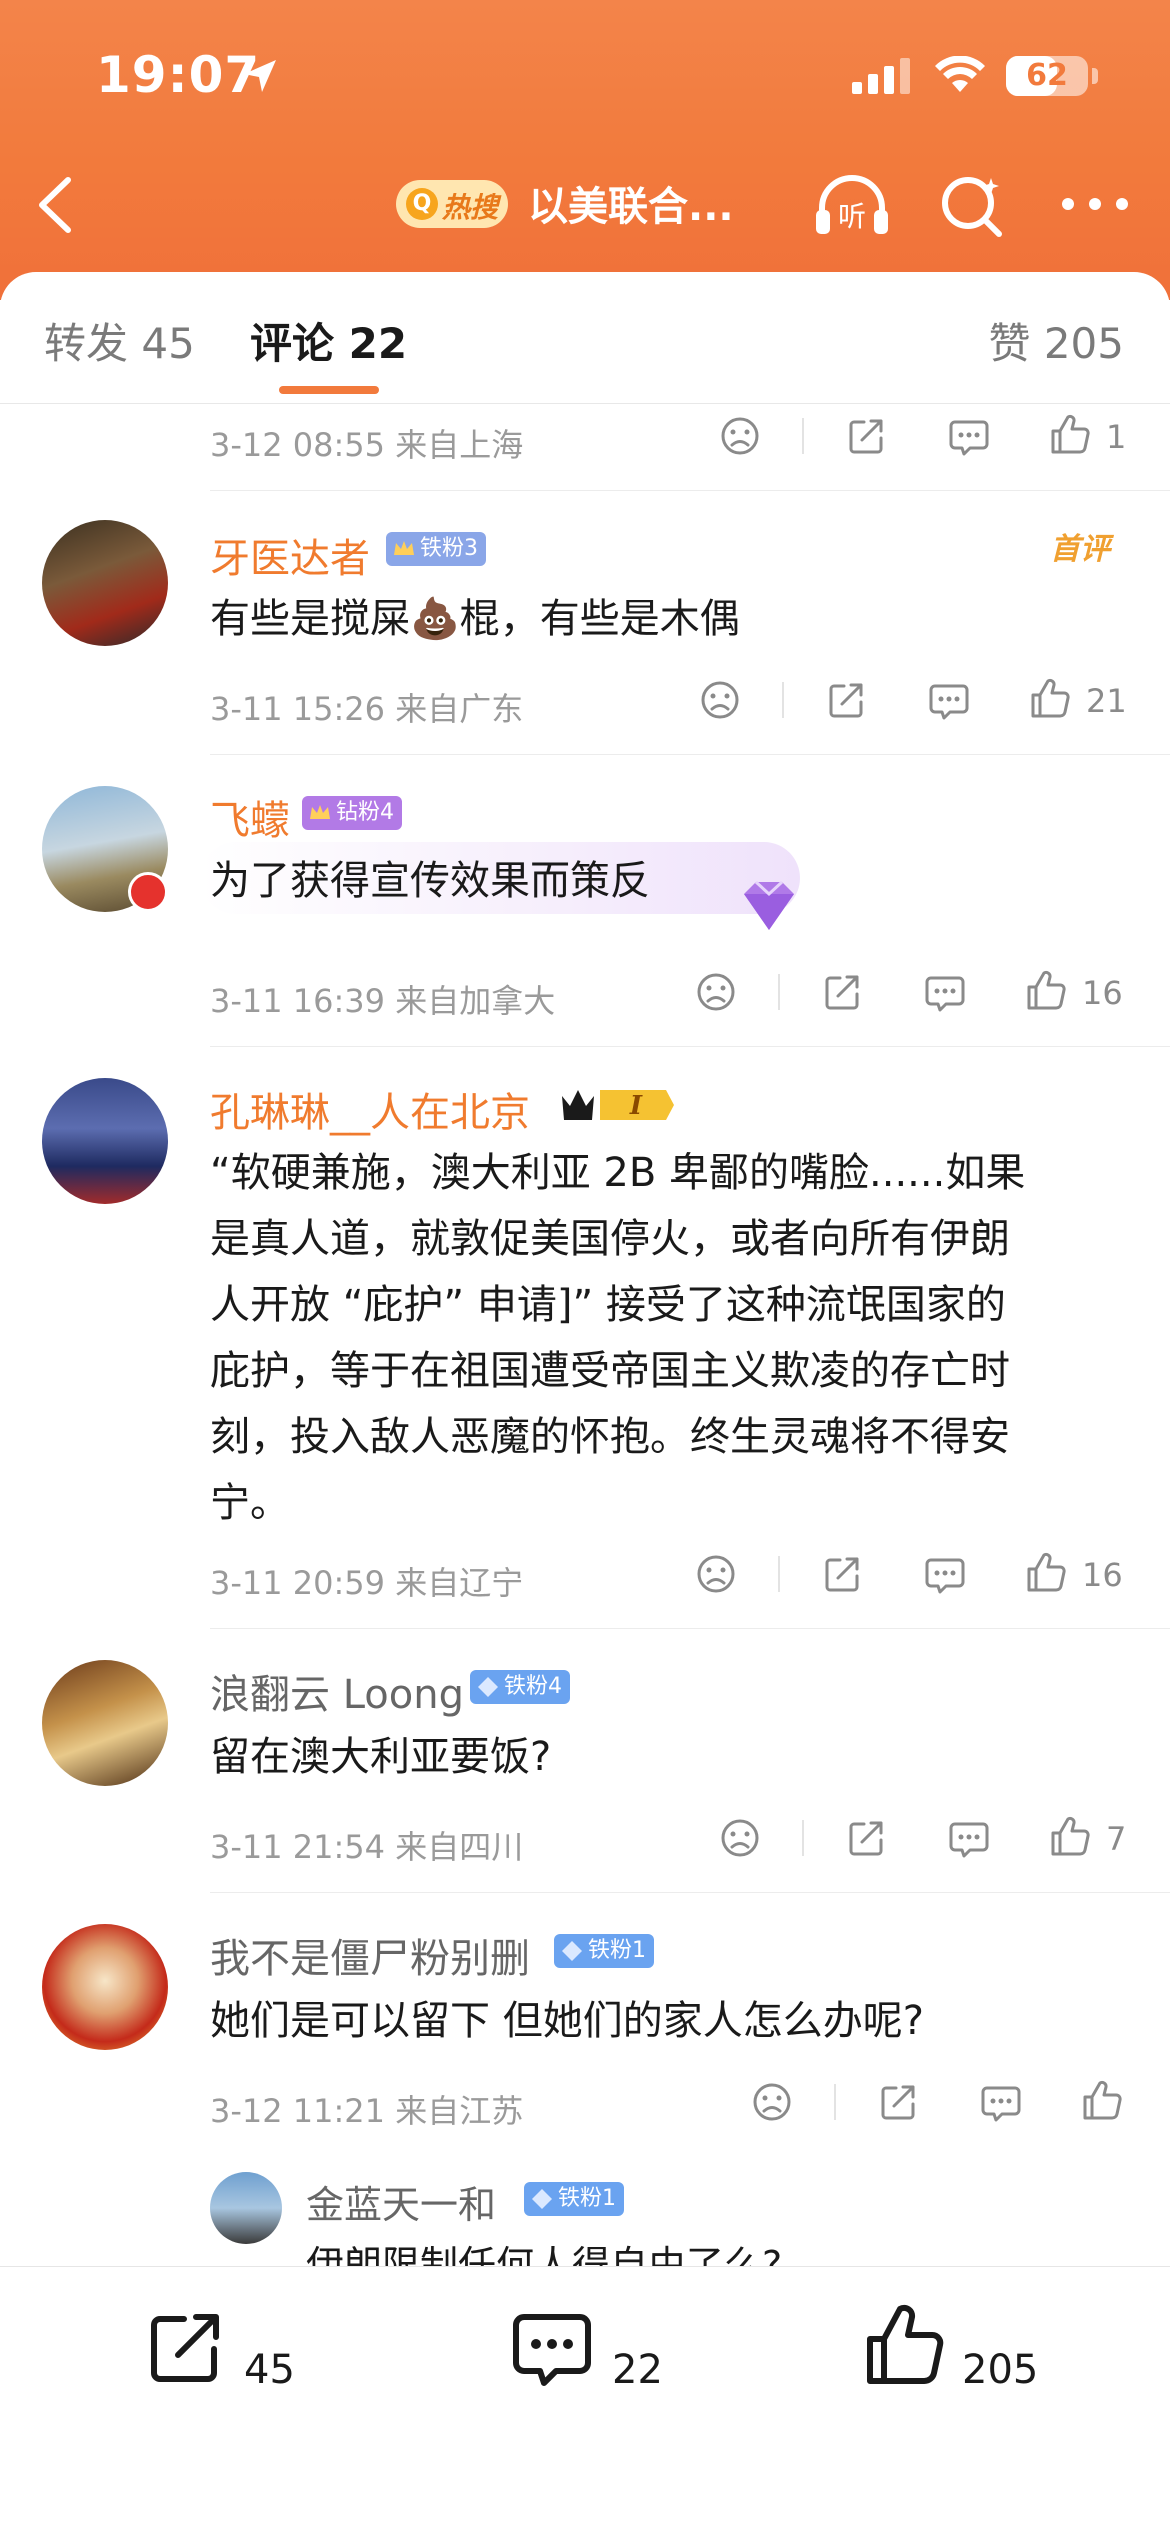 The image size is (1170, 2532). I want to click on first-comment-tag: 首评, so click(1080, 549).